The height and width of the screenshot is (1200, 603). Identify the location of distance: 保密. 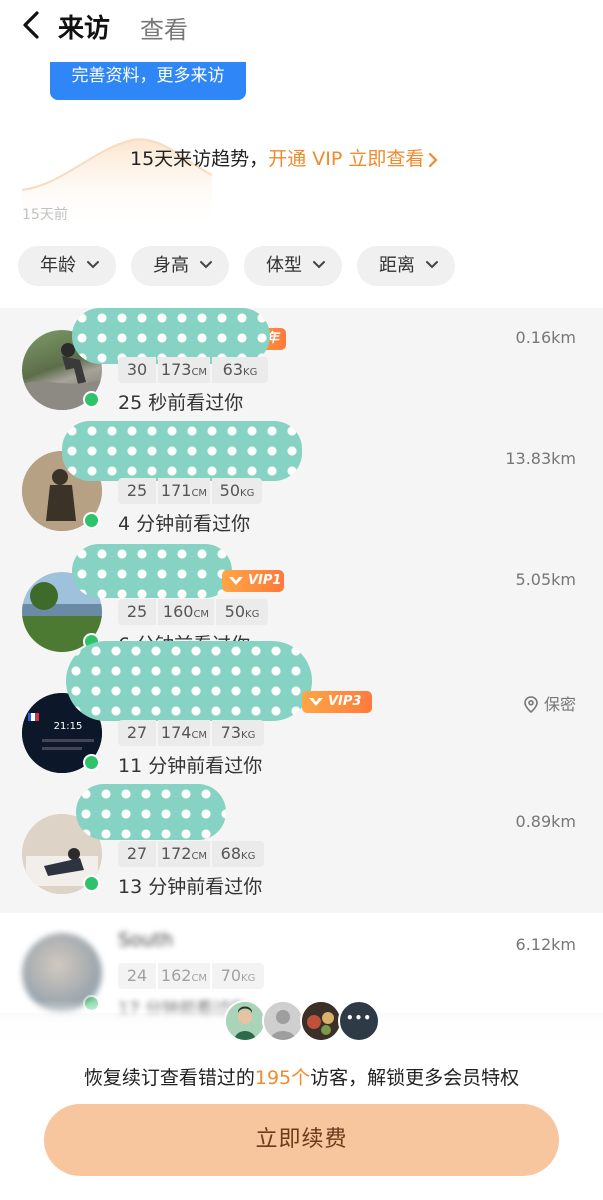
(559, 704).